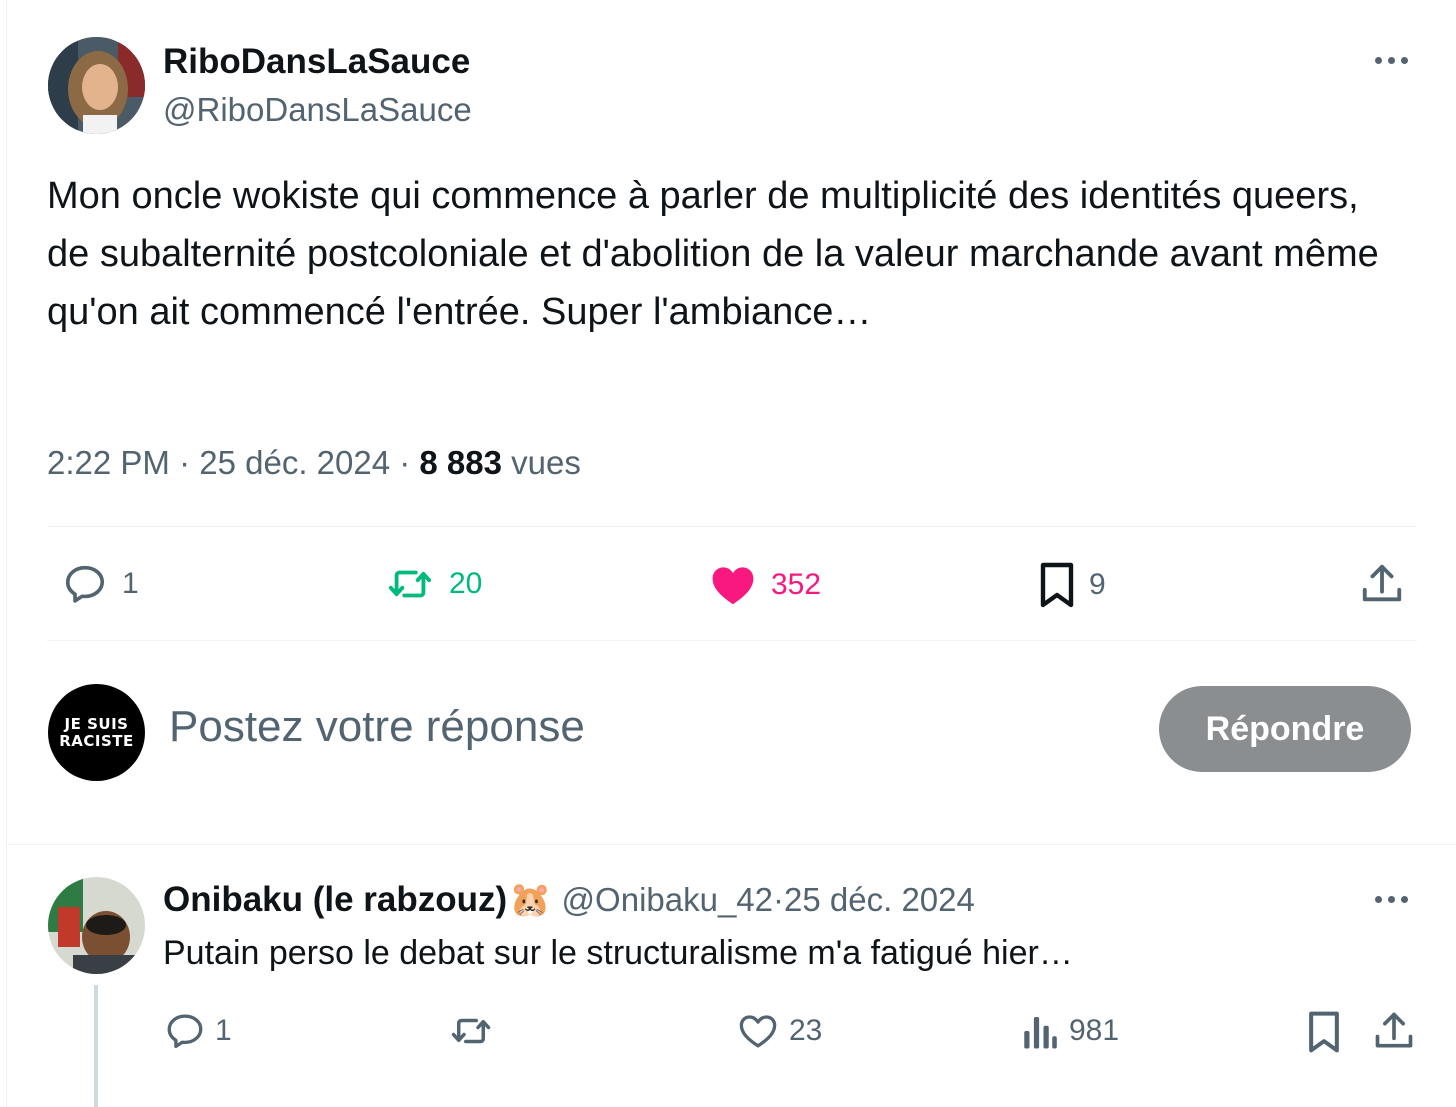 The width and height of the screenshot is (1456, 1107). What do you see at coordinates (879, 900) in the screenshot?
I see `reply-date: 25 déc. 2024` at bounding box center [879, 900].